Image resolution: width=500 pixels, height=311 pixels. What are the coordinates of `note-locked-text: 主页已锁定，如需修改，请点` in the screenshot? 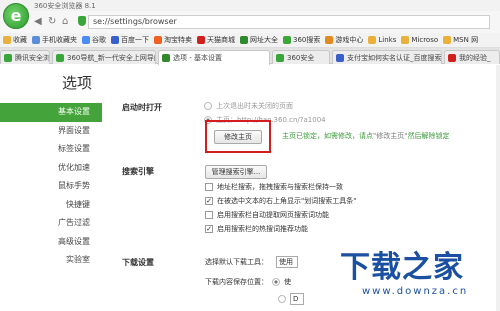 It's located at (327, 136).